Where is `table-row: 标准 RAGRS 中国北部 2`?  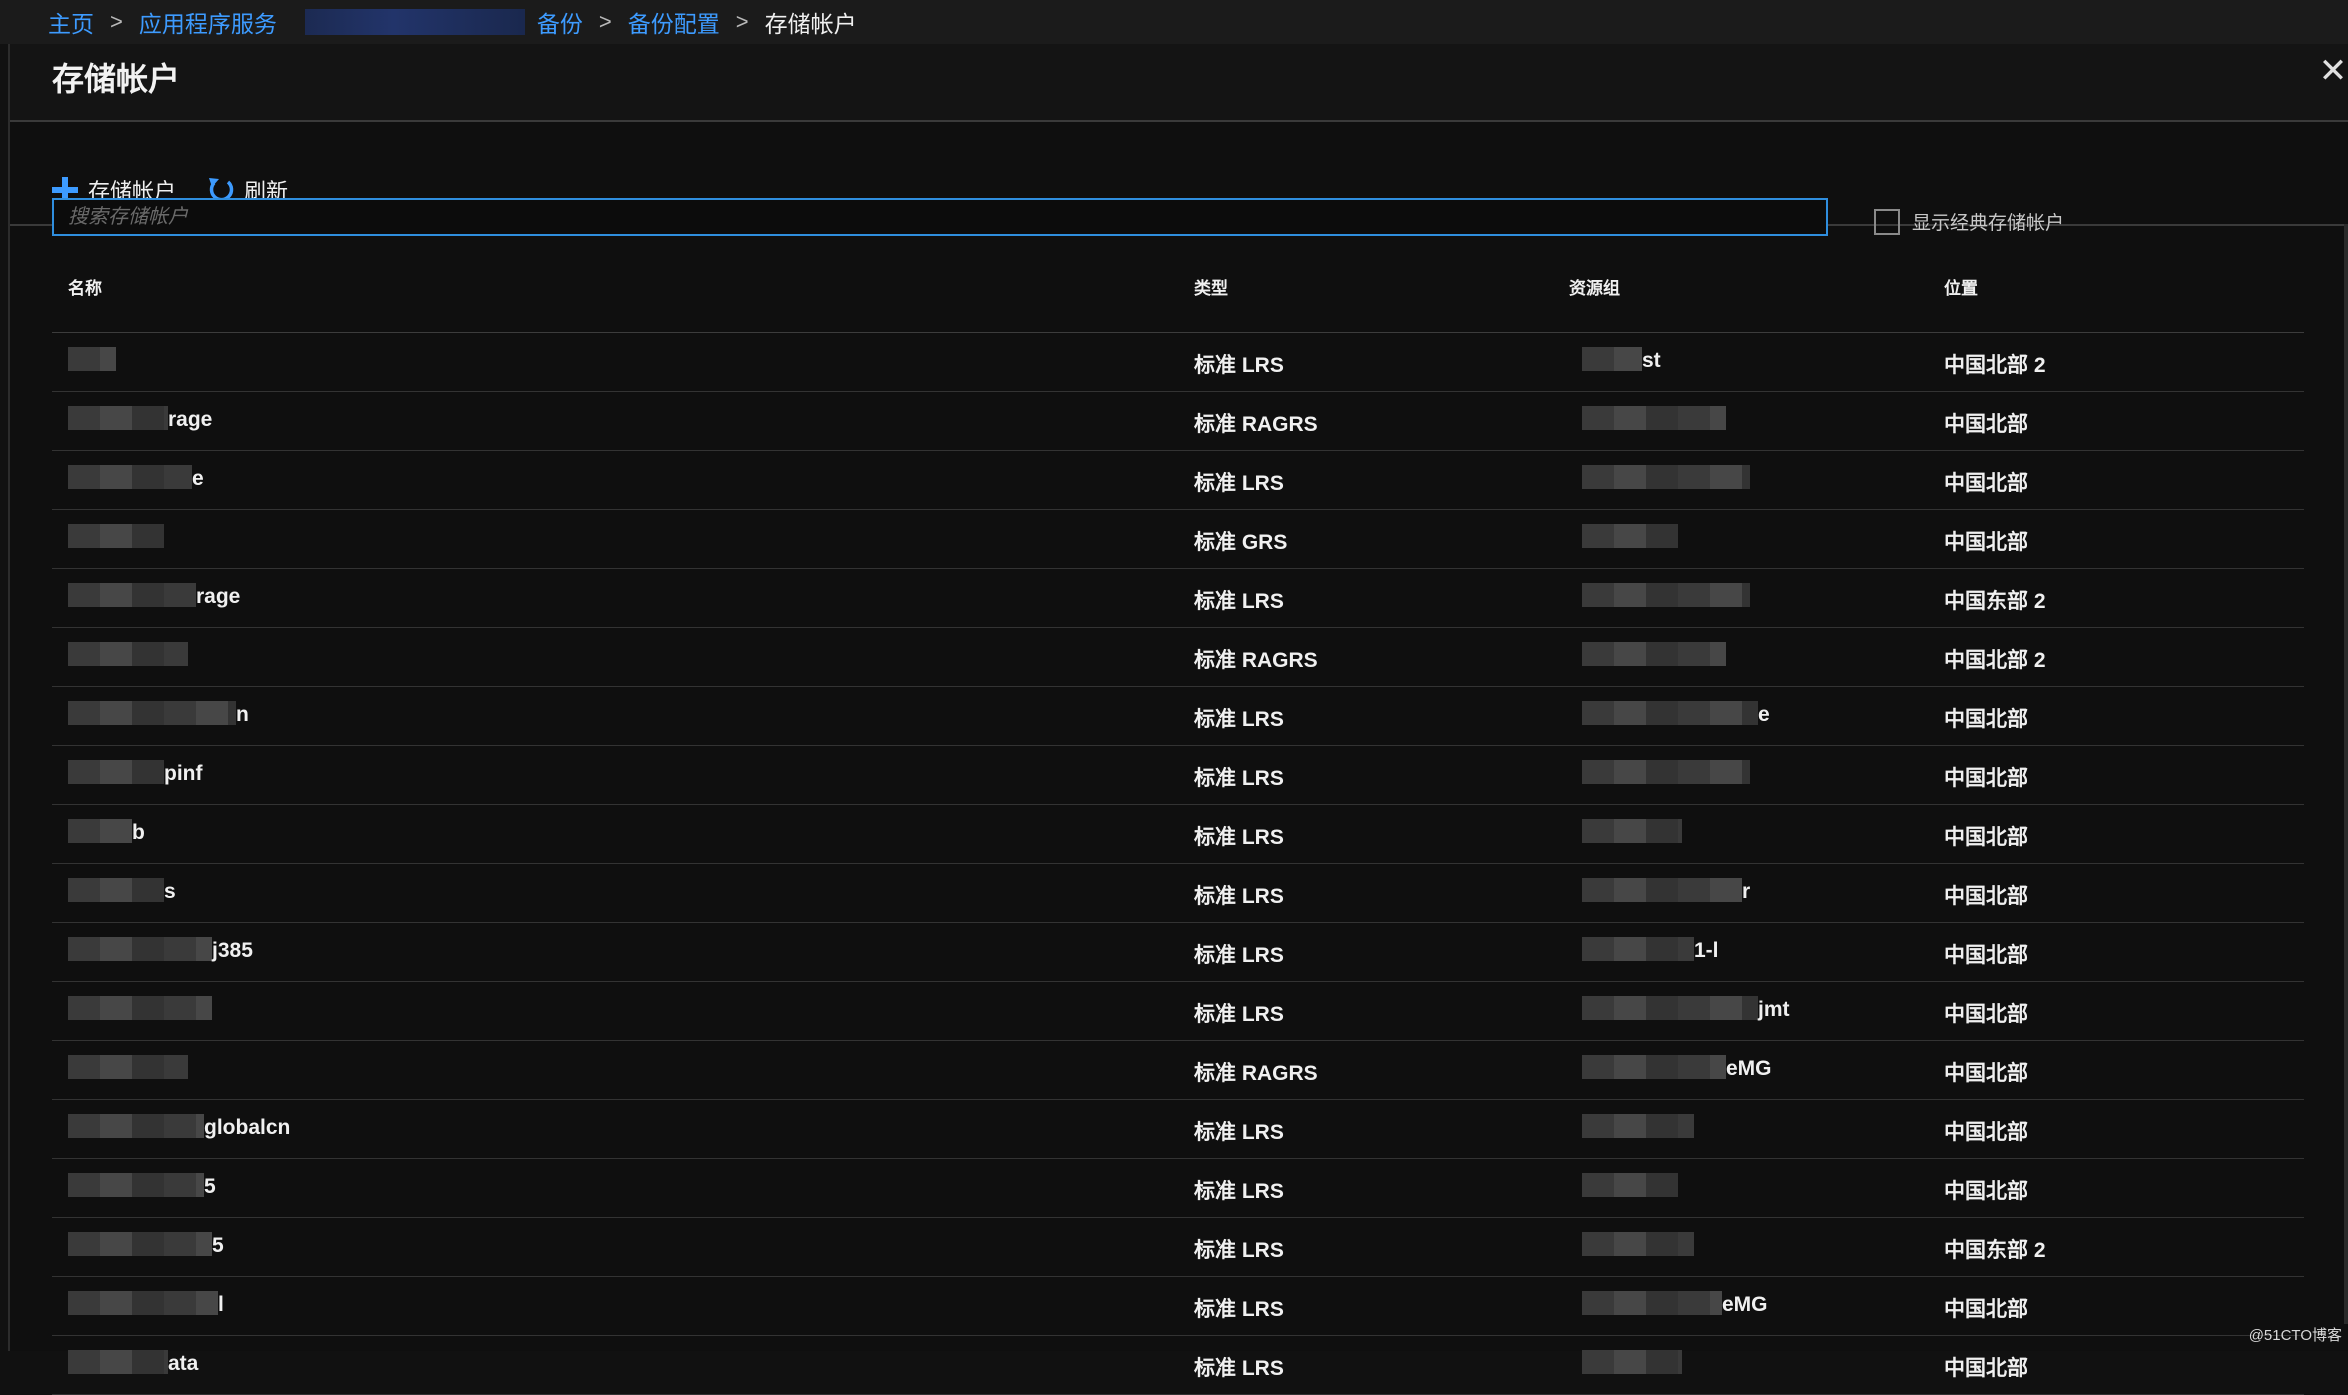
table-row: 标准 RAGRS 中国北部 2 is located at coordinates (1178, 657).